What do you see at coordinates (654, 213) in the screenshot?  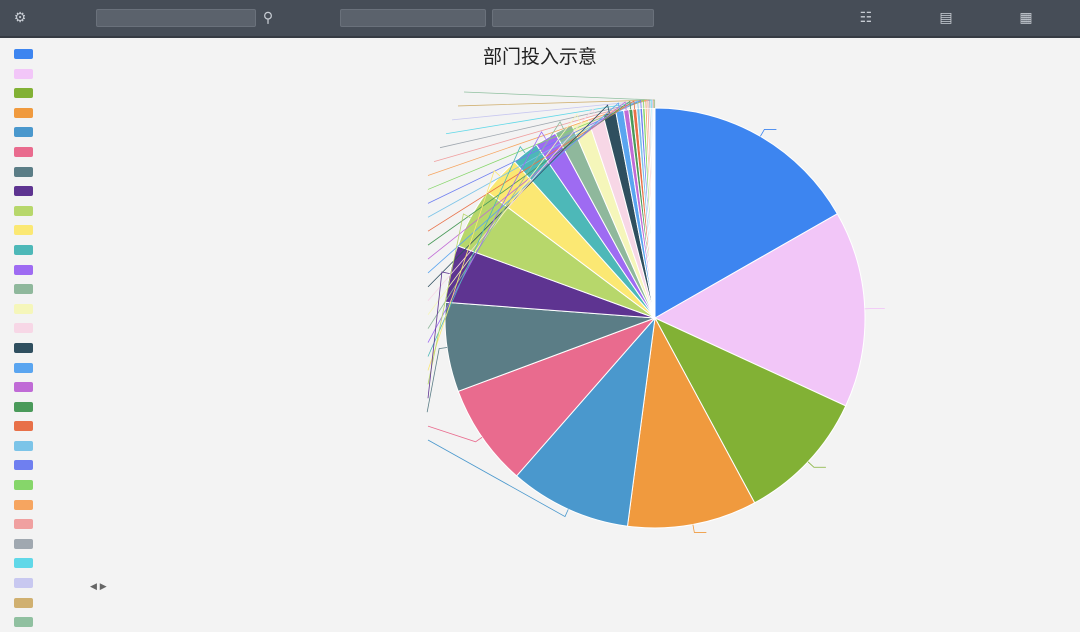 I see `pie-slice` at bounding box center [654, 213].